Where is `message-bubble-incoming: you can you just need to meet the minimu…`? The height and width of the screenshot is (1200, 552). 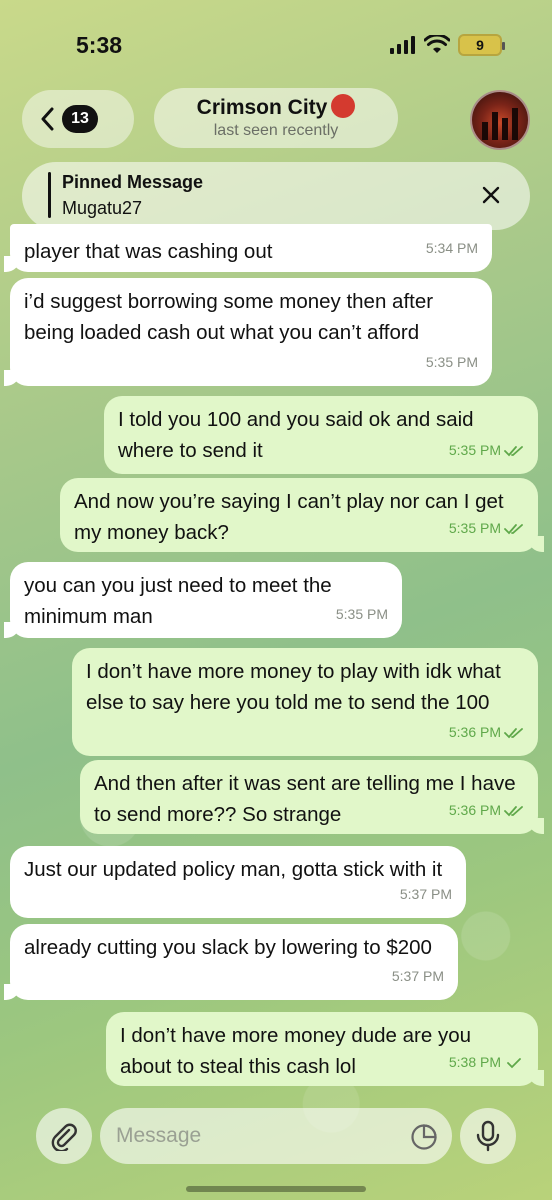 message-bubble-incoming: you can you just need to meet the minimu… is located at coordinates (203, 600).